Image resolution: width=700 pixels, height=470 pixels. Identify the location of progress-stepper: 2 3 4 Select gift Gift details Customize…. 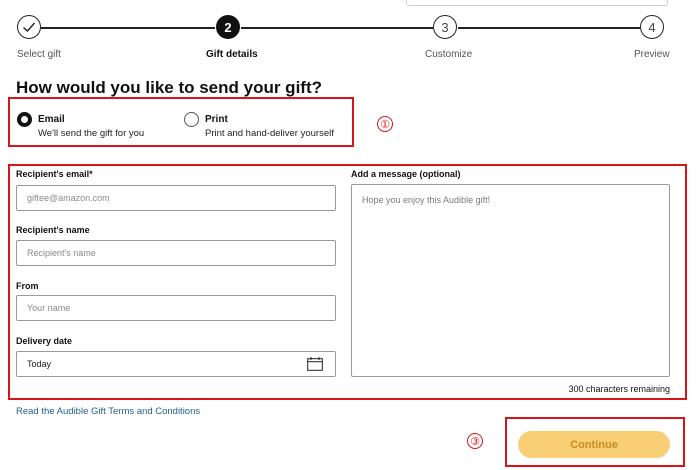
(350, 35).